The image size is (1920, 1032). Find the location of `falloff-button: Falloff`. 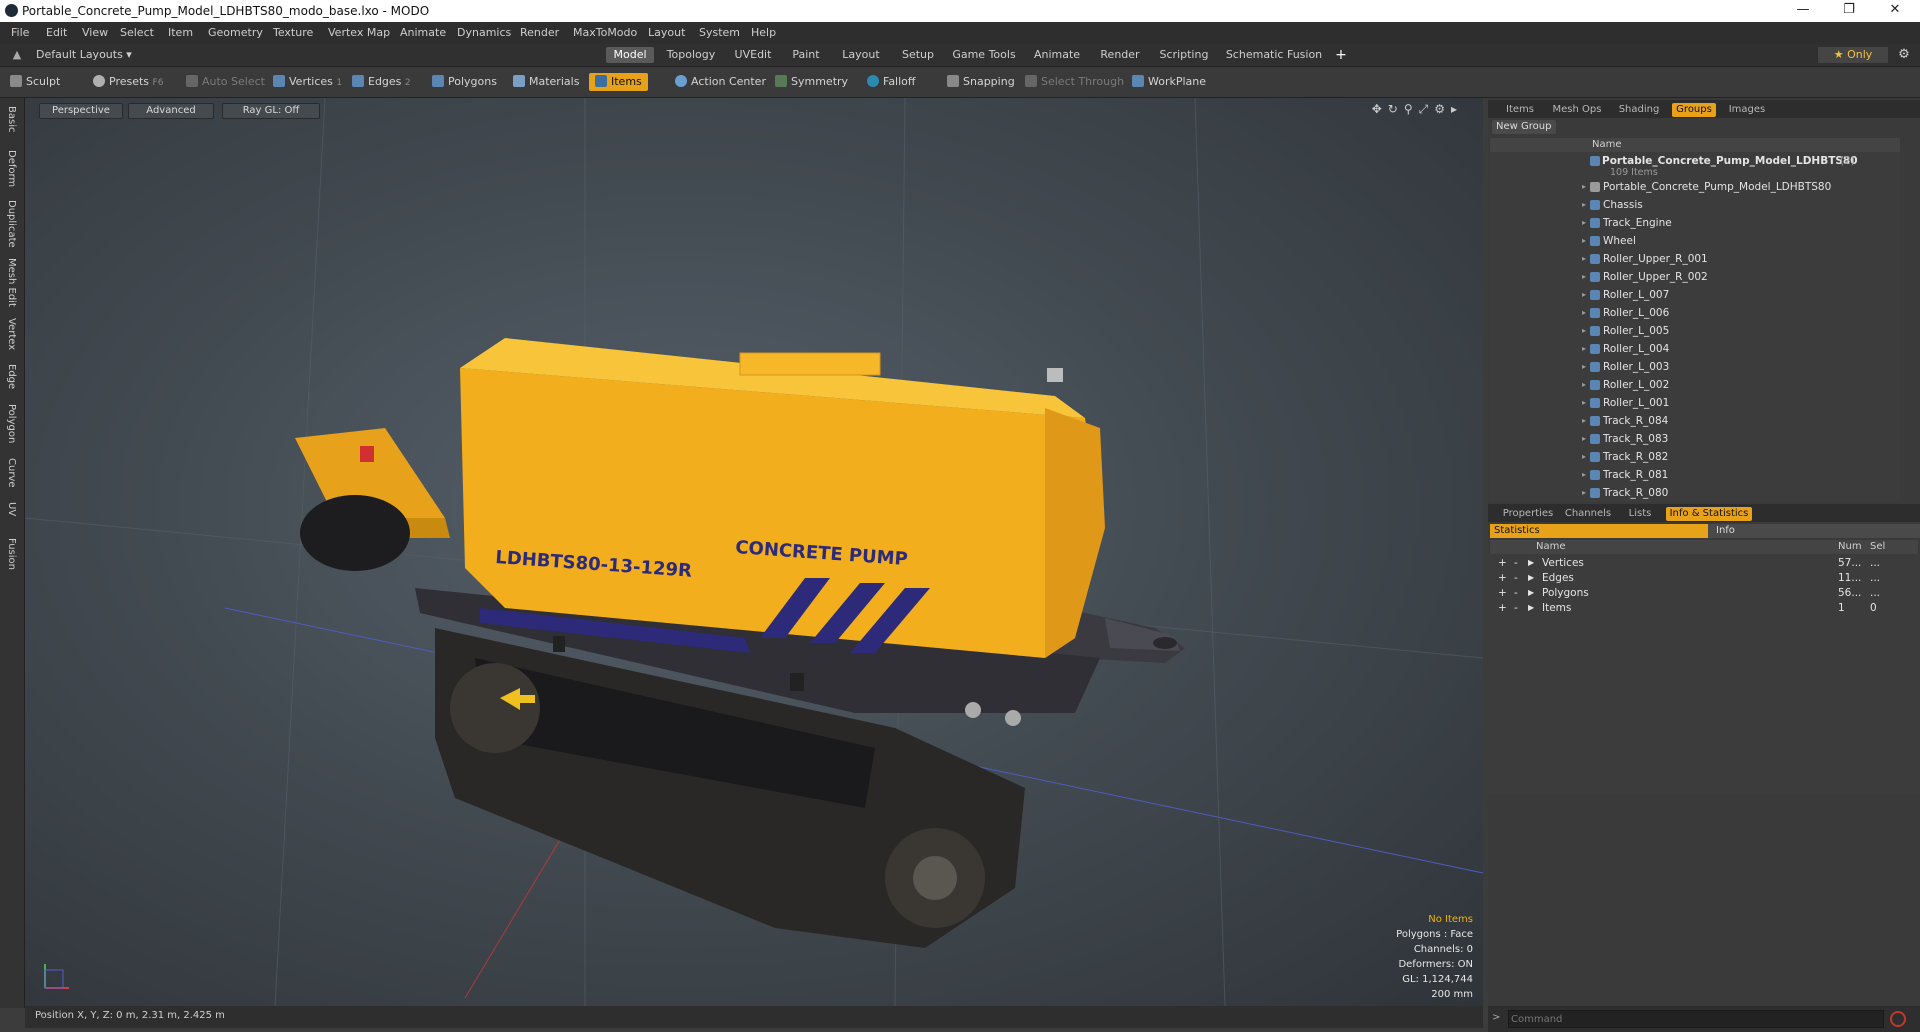

falloff-button: Falloff is located at coordinates (891, 82).